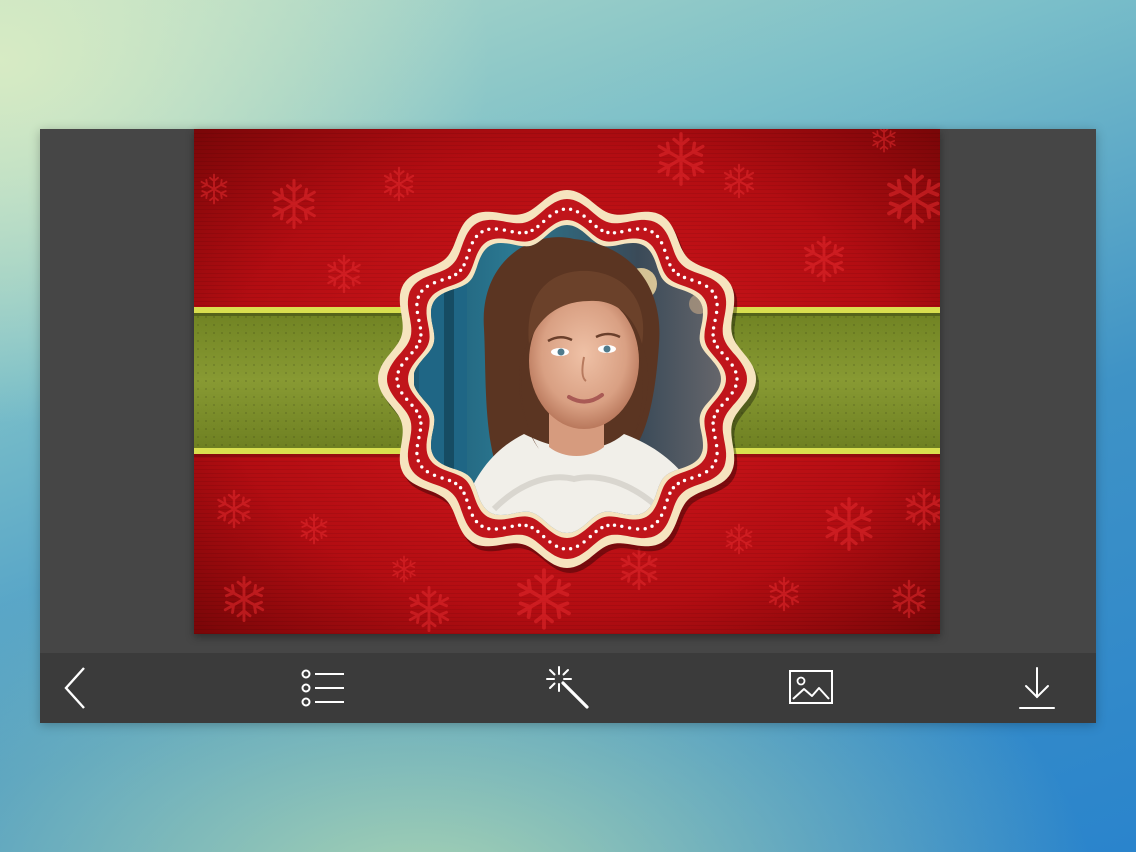  I want to click on gallery-button, so click(811, 688).